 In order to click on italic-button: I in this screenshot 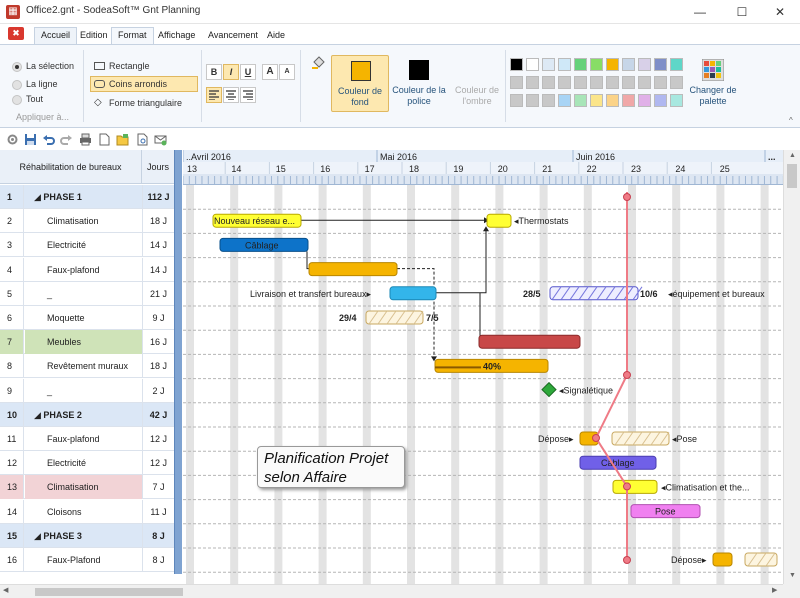, I will do `click(231, 72)`.